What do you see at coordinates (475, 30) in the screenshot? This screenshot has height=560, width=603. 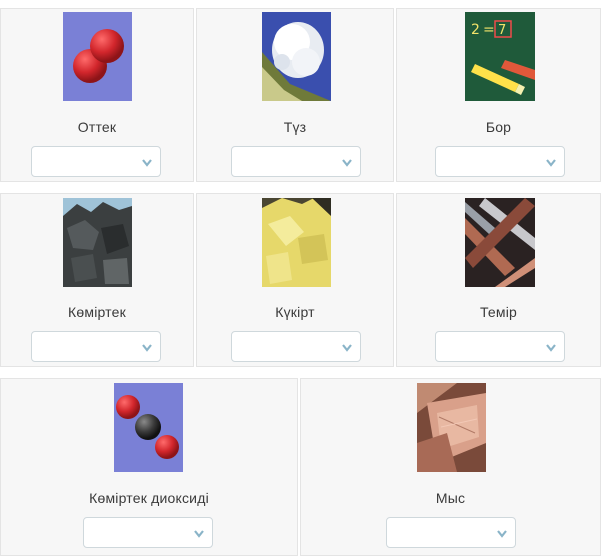 I see `svg-text: 2` at bounding box center [475, 30].